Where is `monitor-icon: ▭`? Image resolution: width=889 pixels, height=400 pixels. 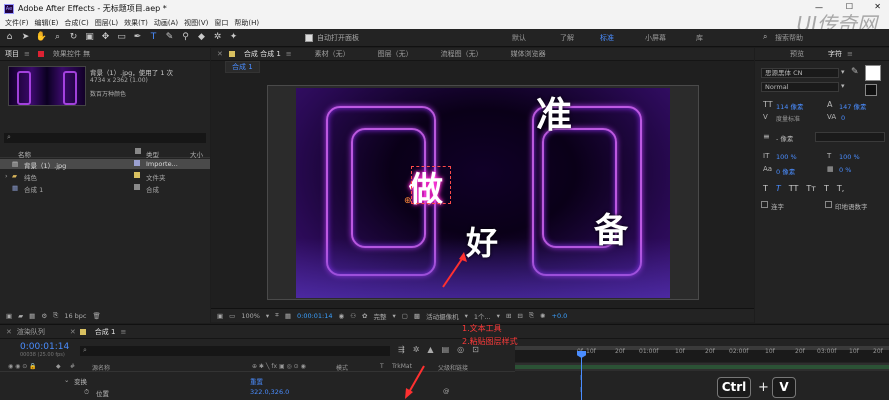 monitor-icon: ▭ is located at coordinates (232, 316).